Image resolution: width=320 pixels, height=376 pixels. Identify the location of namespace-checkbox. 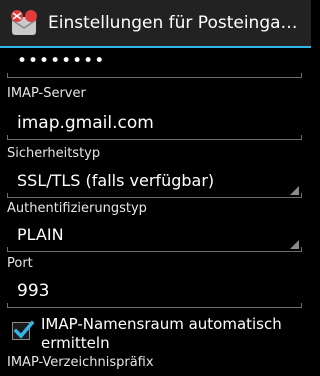
(23, 330).